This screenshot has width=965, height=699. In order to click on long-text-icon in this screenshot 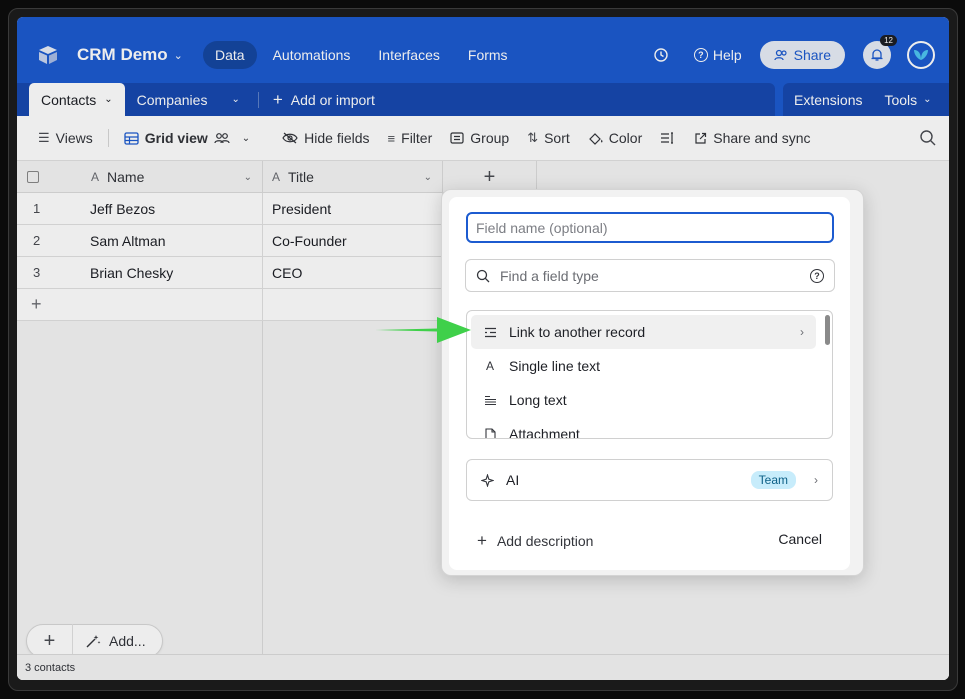, I will do `click(490, 400)`.